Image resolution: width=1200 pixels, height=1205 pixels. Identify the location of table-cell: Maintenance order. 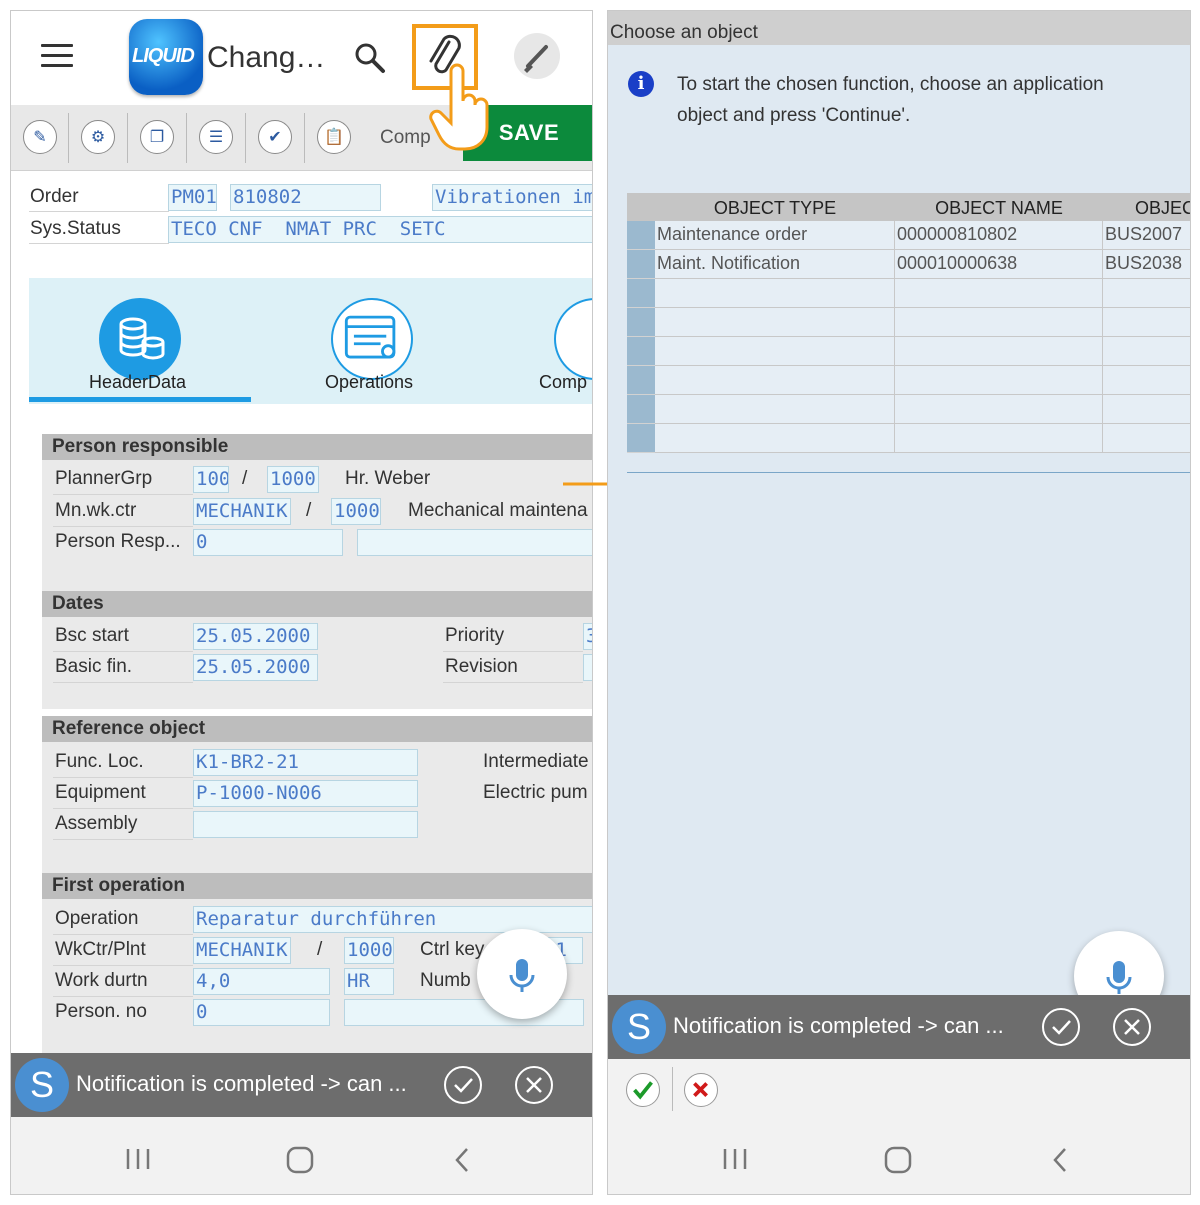
(775, 235).